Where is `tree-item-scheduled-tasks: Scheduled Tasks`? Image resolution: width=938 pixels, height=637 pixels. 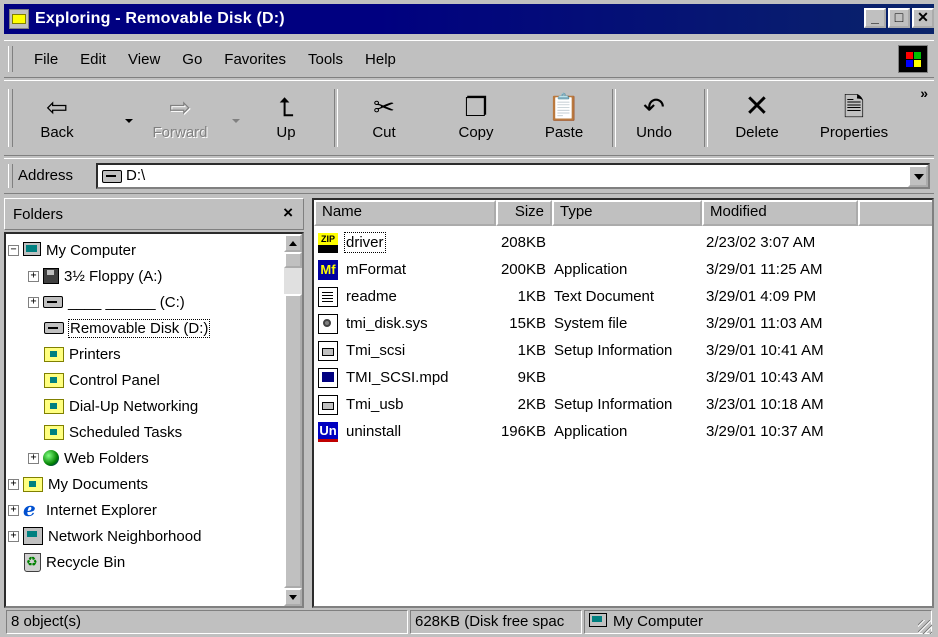
tree-item-scheduled-tasks: Scheduled Tasks is located at coordinates (113, 432).